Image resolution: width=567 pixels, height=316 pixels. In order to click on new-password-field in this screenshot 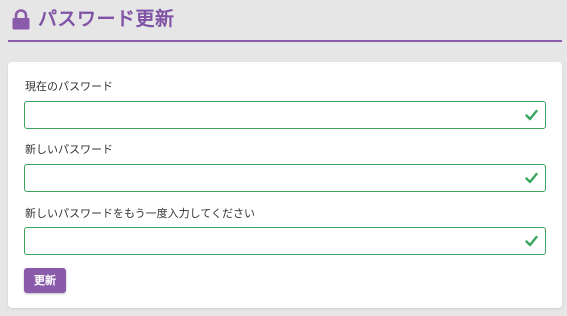, I will do `click(285, 178)`.